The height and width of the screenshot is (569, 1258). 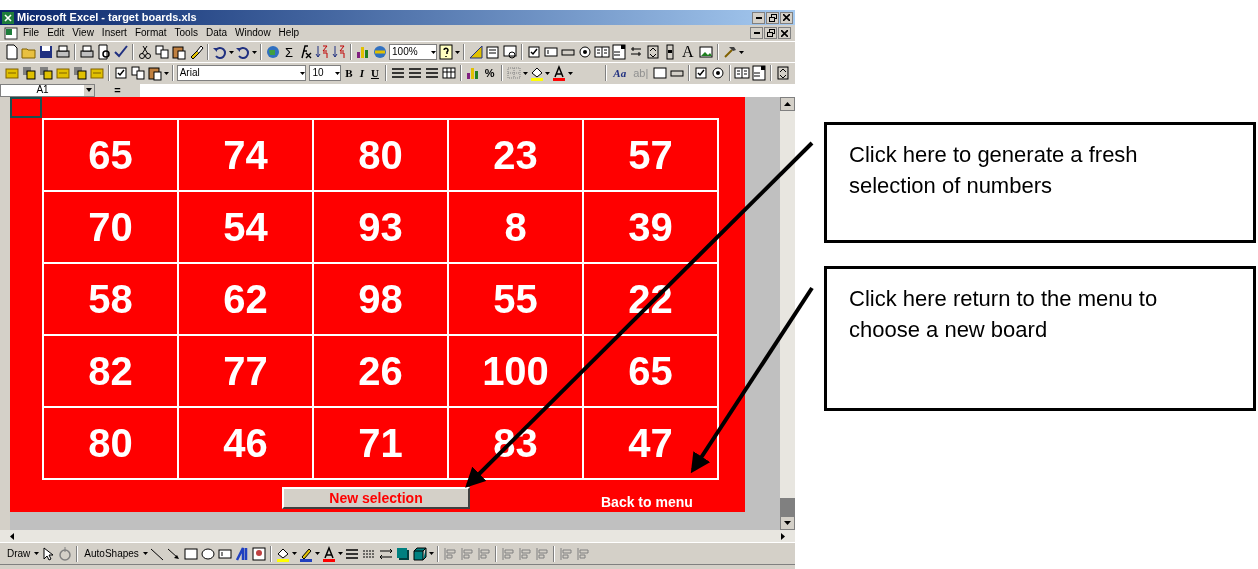 What do you see at coordinates (489, 73) in the screenshot?
I see `percent-button: %` at bounding box center [489, 73].